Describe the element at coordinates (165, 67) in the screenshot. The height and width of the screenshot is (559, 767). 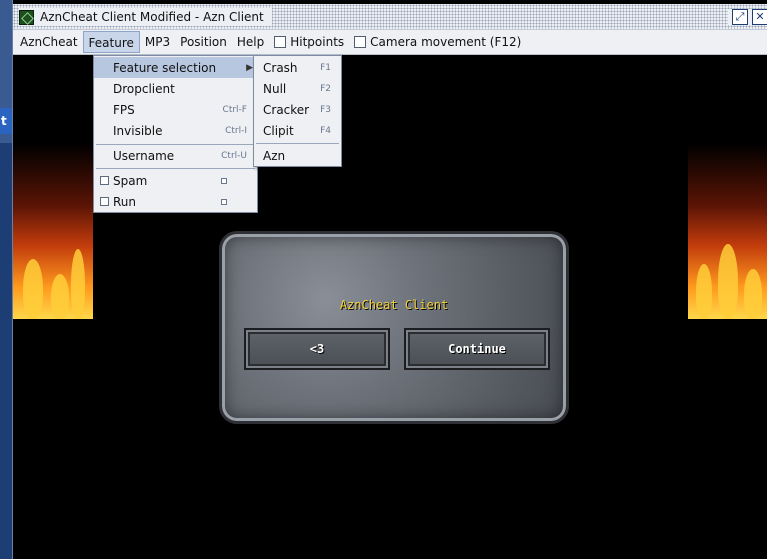
I see `menu-item-label: Feature selection` at that location.